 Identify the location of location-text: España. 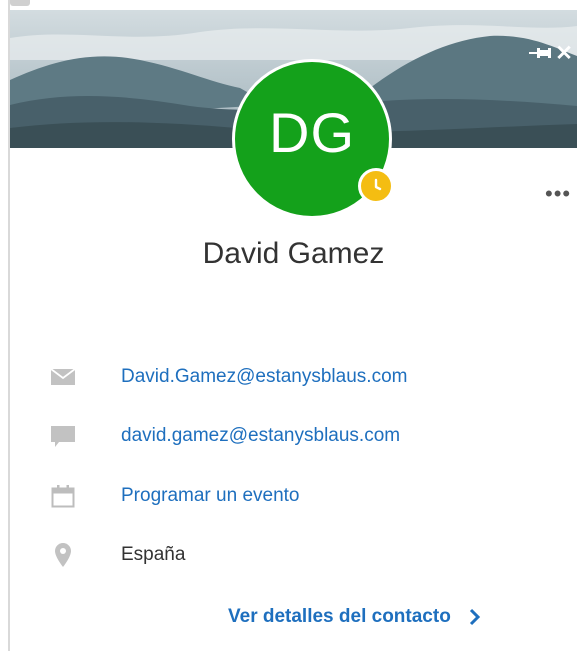
(153, 554).